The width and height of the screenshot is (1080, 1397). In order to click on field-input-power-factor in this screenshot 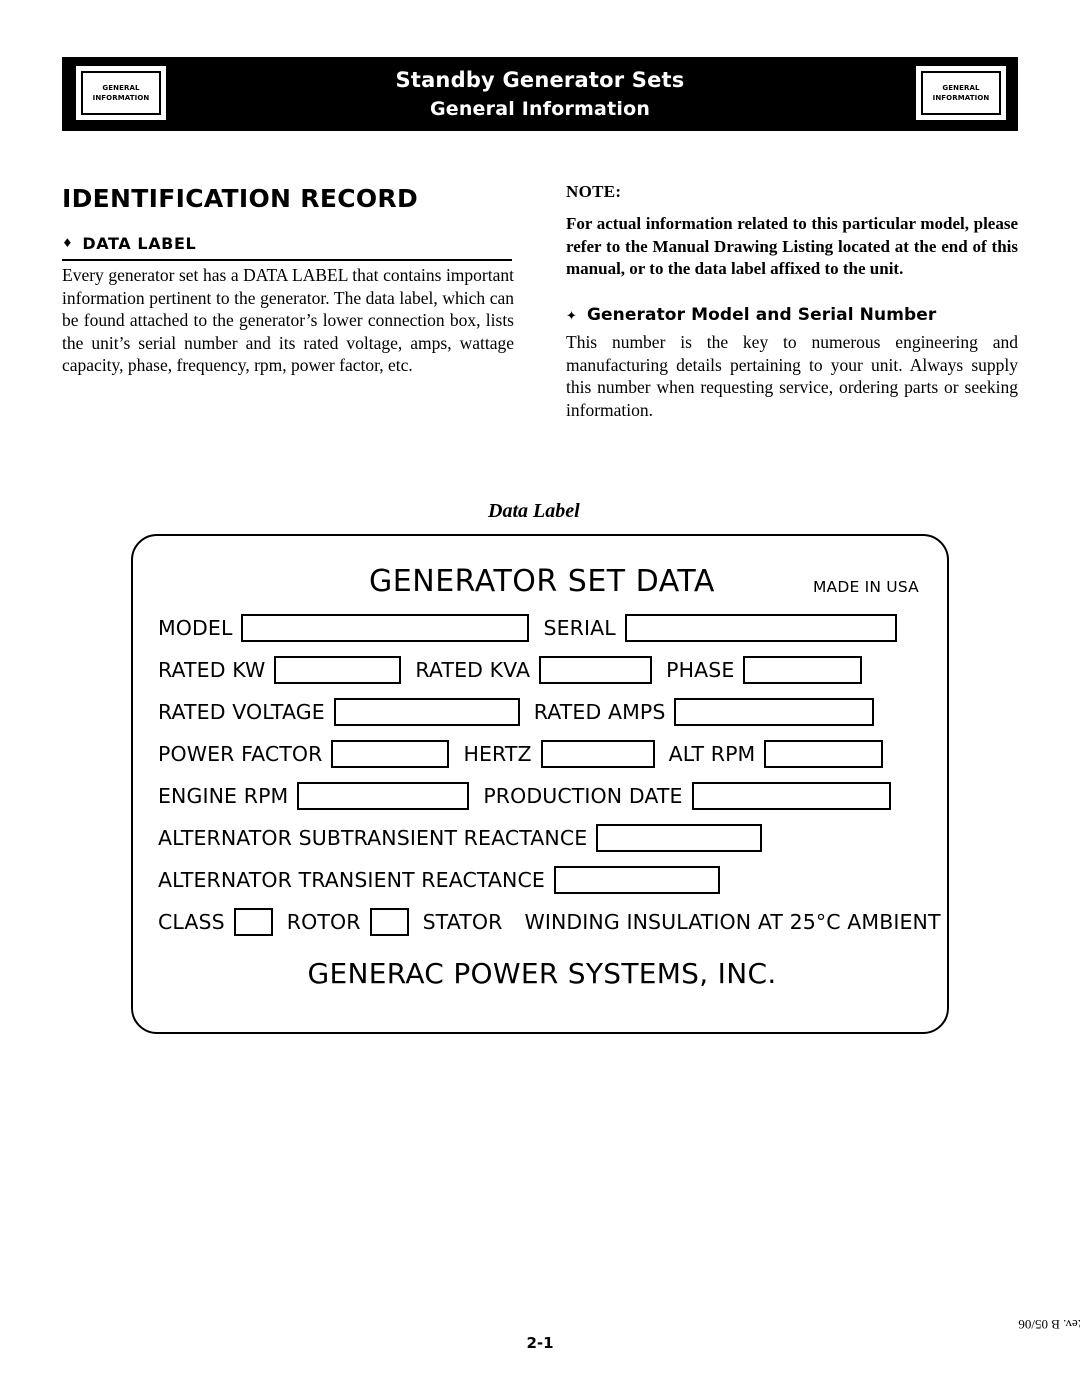, I will do `click(390, 754)`.